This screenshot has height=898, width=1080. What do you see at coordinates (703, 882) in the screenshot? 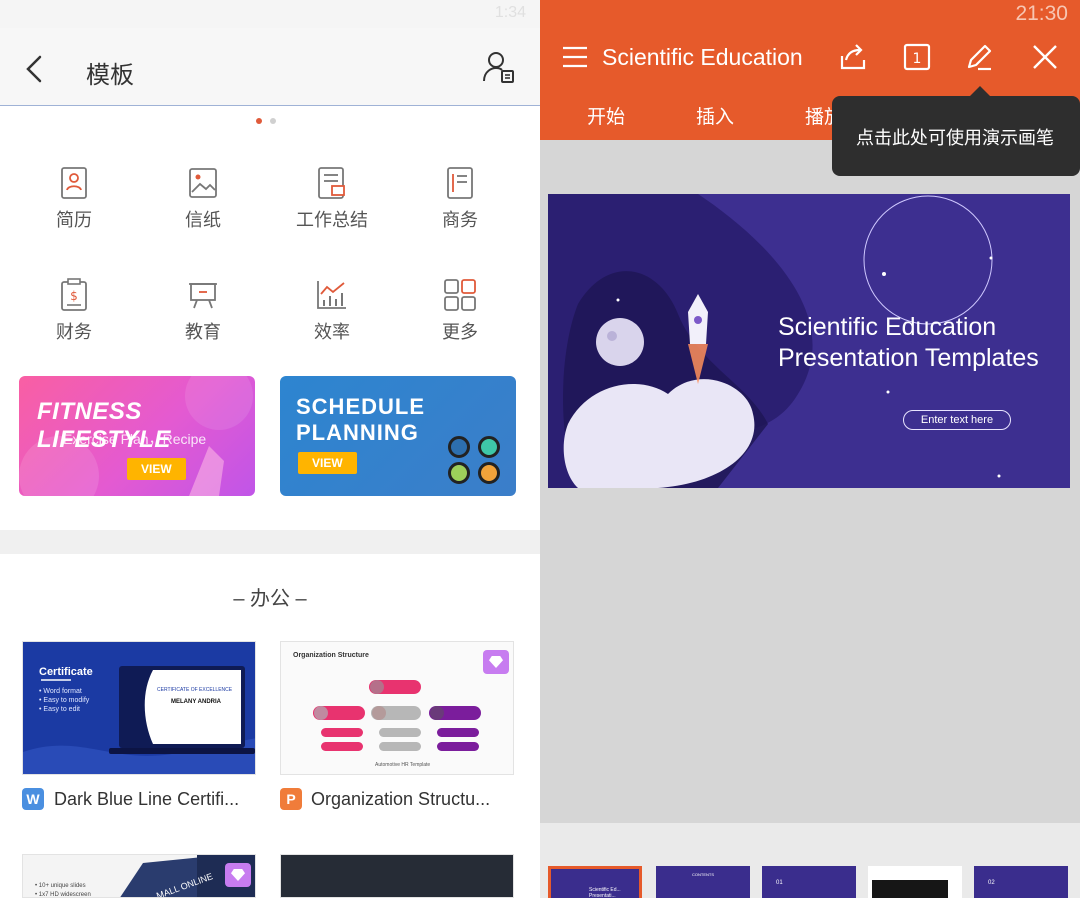
I see `slide-thumbnail-2: CONTENTS` at bounding box center [703, 882].